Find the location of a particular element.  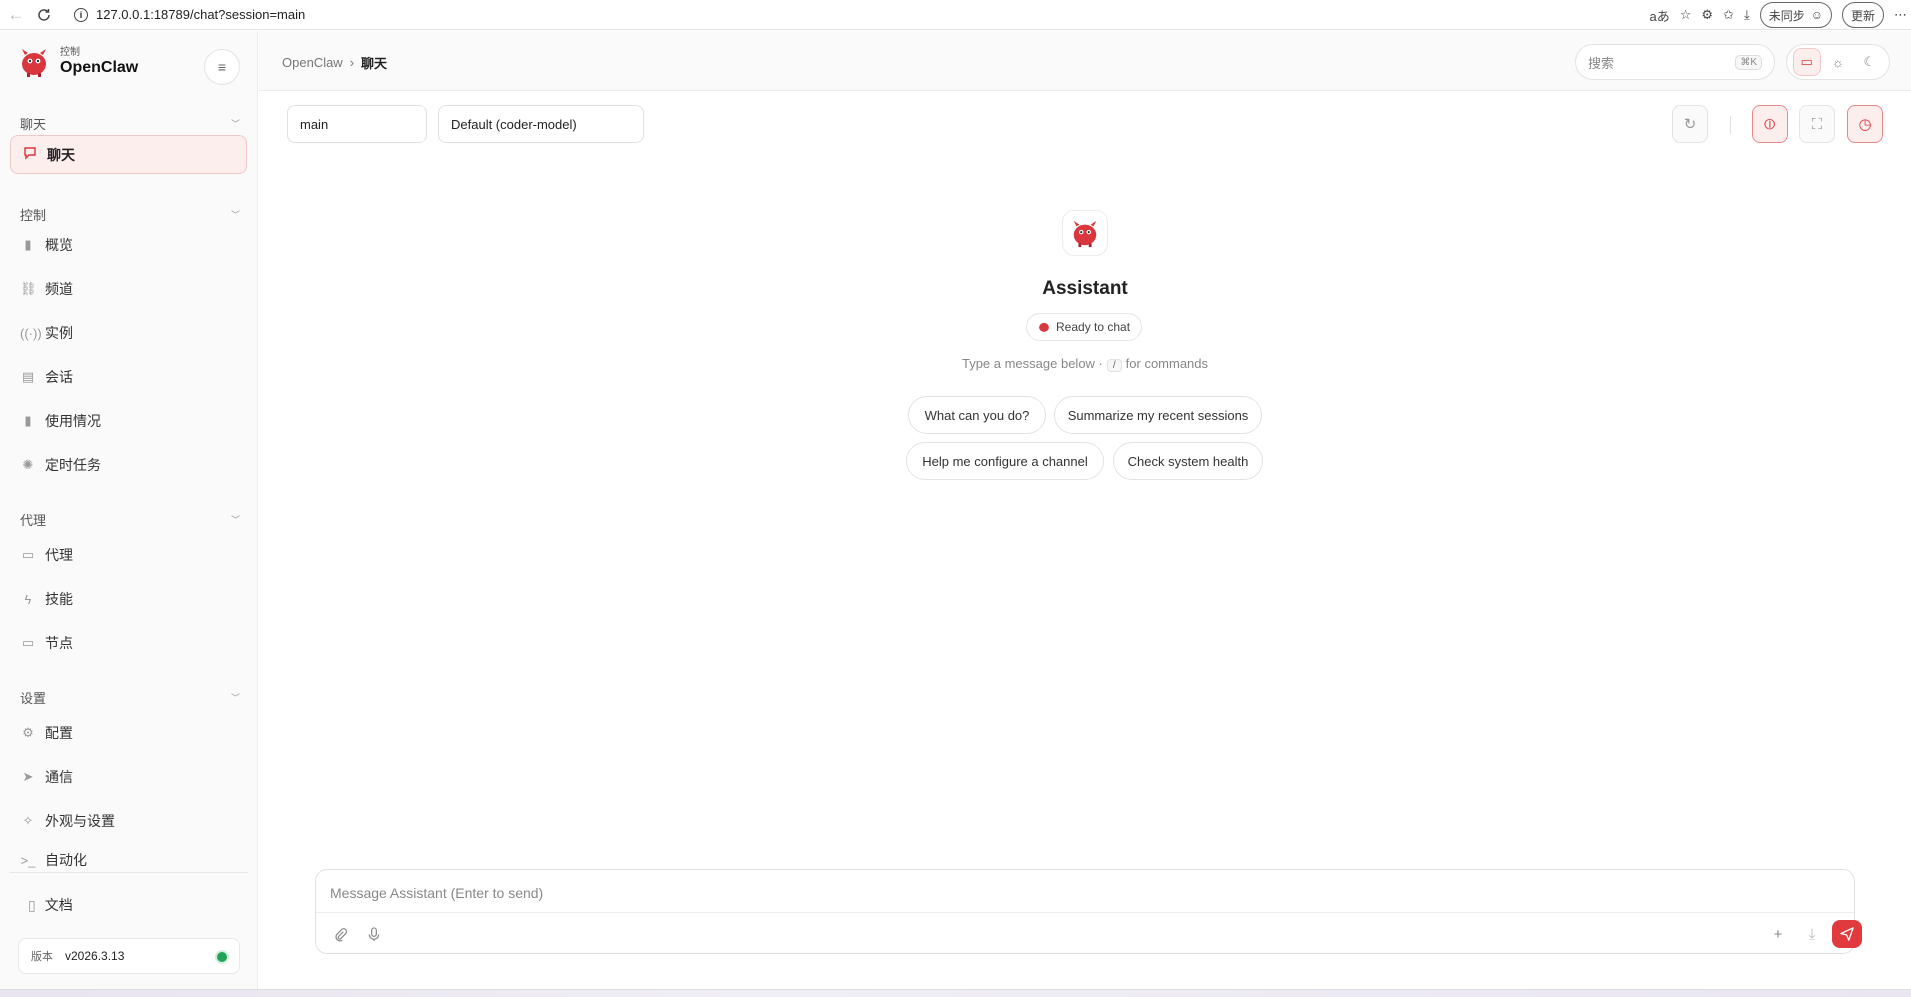

send-icon: ➤ is located at coordinates (28, 776).